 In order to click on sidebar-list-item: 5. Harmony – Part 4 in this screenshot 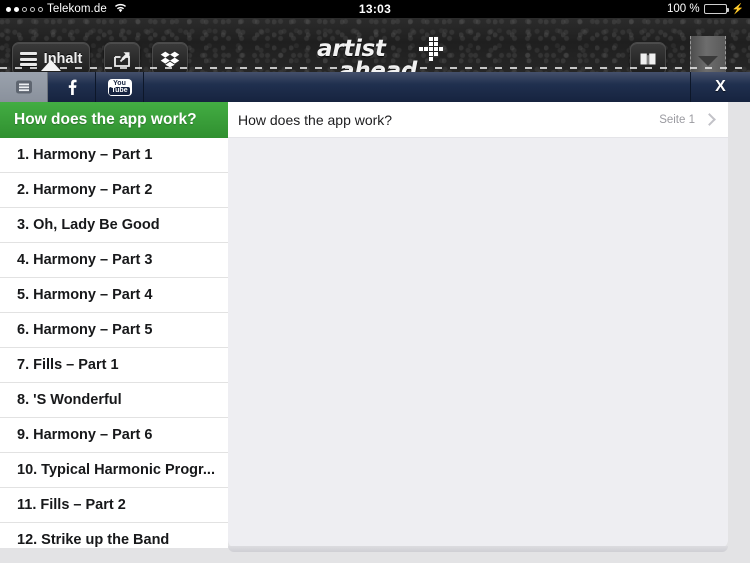, I will do `click(114, 295)`.